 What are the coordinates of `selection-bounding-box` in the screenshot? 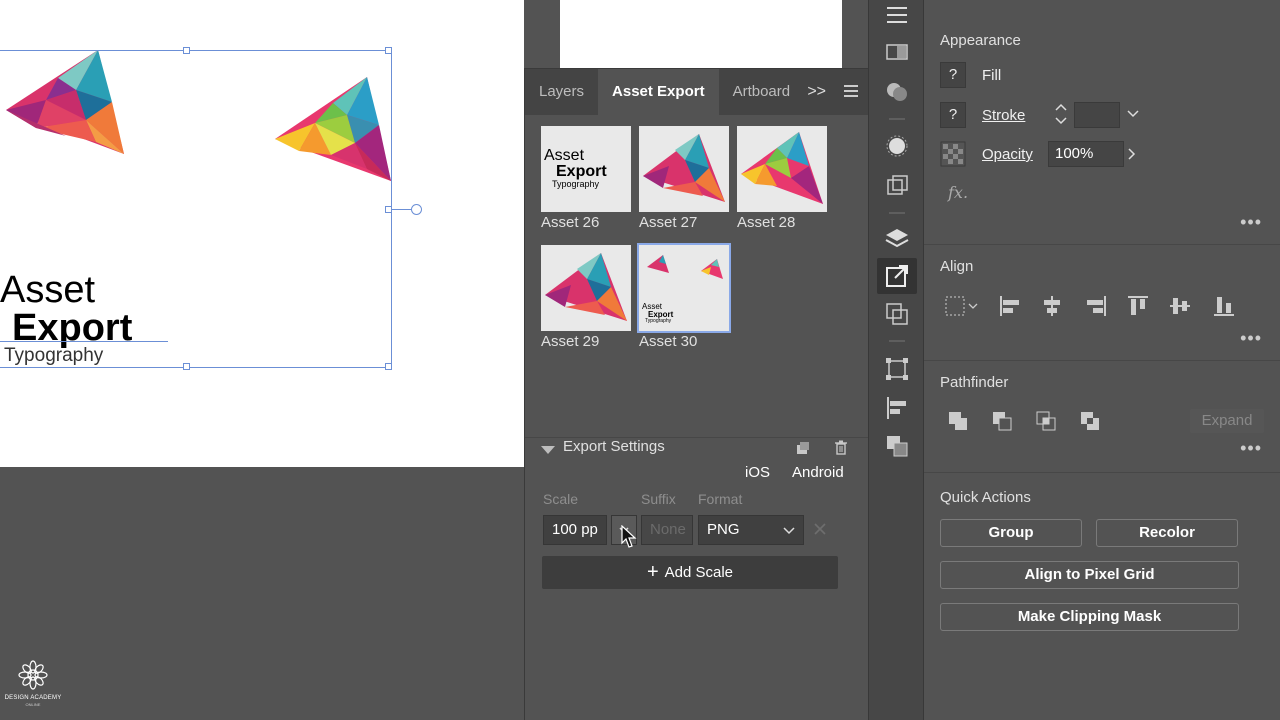 It's located at (196, 208).